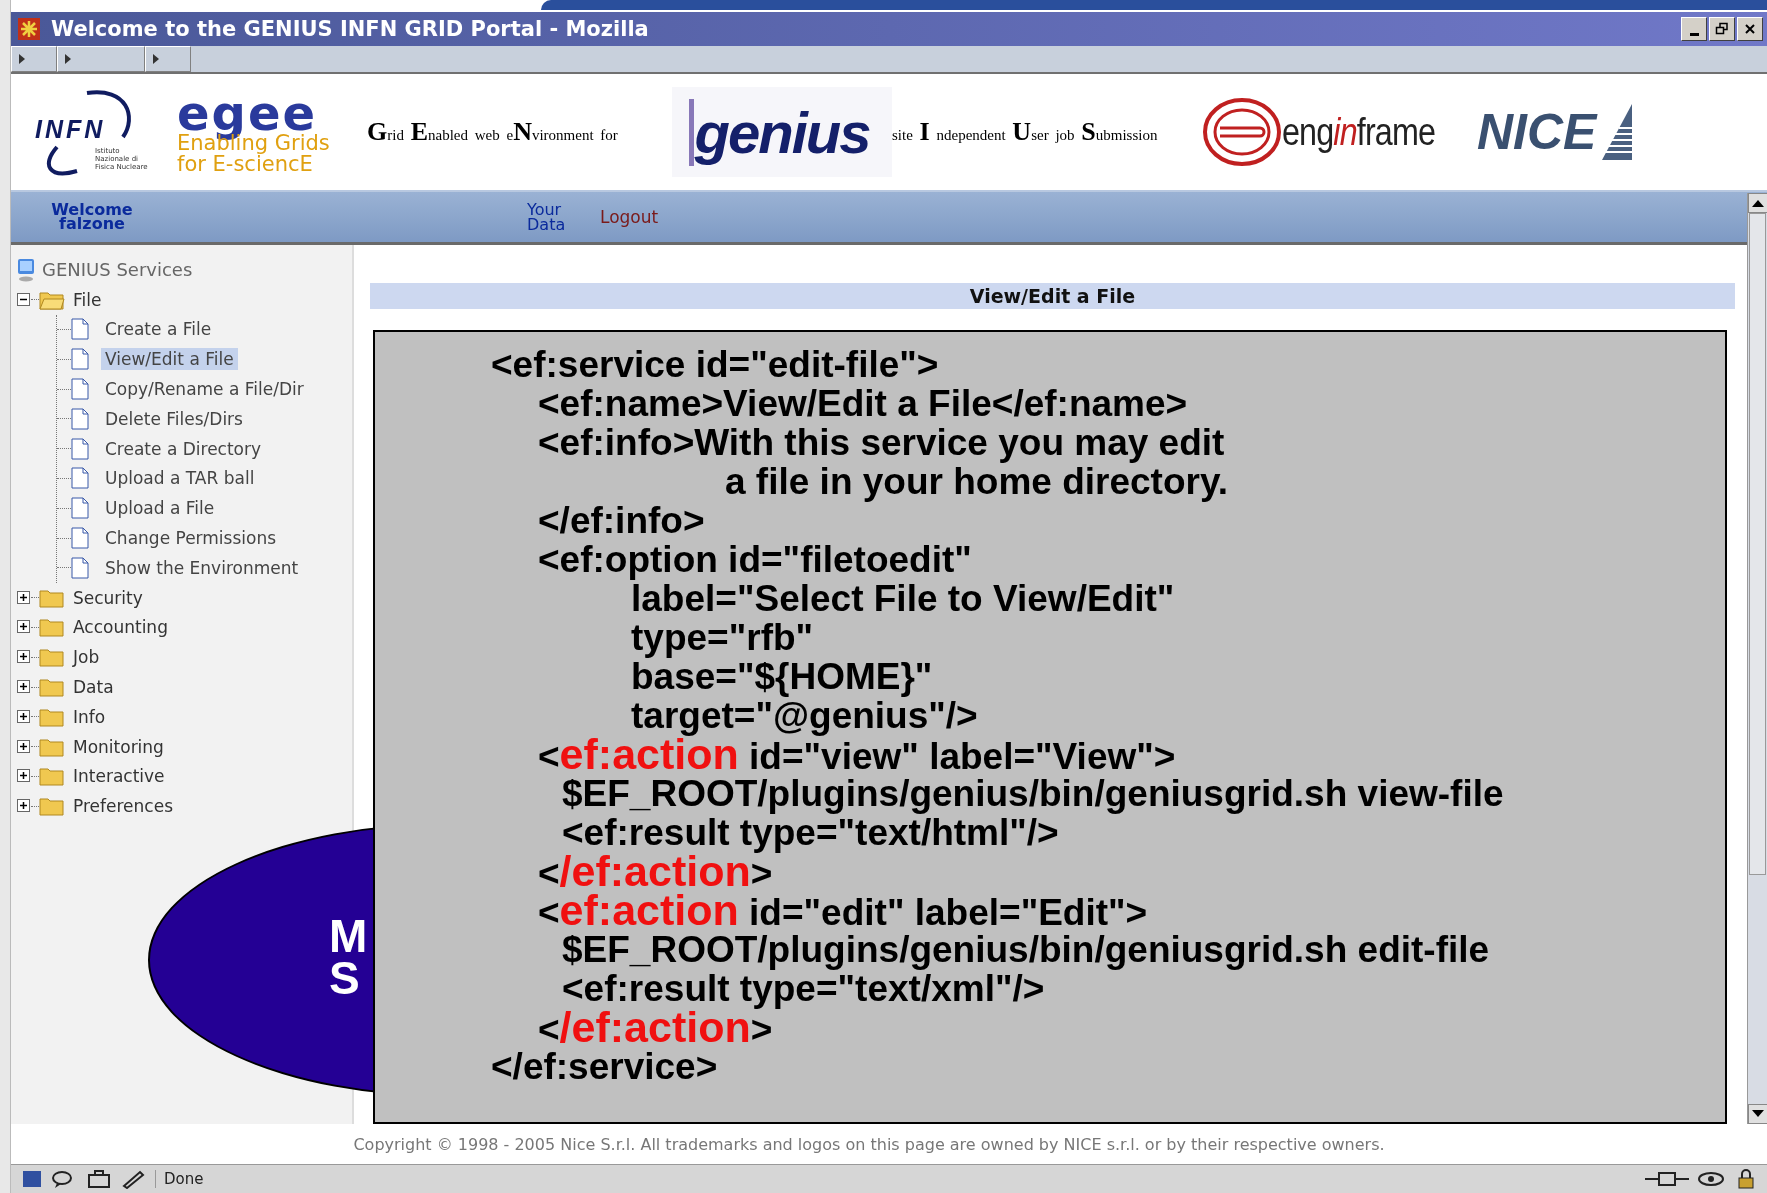 The height and width of the screenshot is (1193, 1767). I want to click on close-icon, so click(1750, 29).